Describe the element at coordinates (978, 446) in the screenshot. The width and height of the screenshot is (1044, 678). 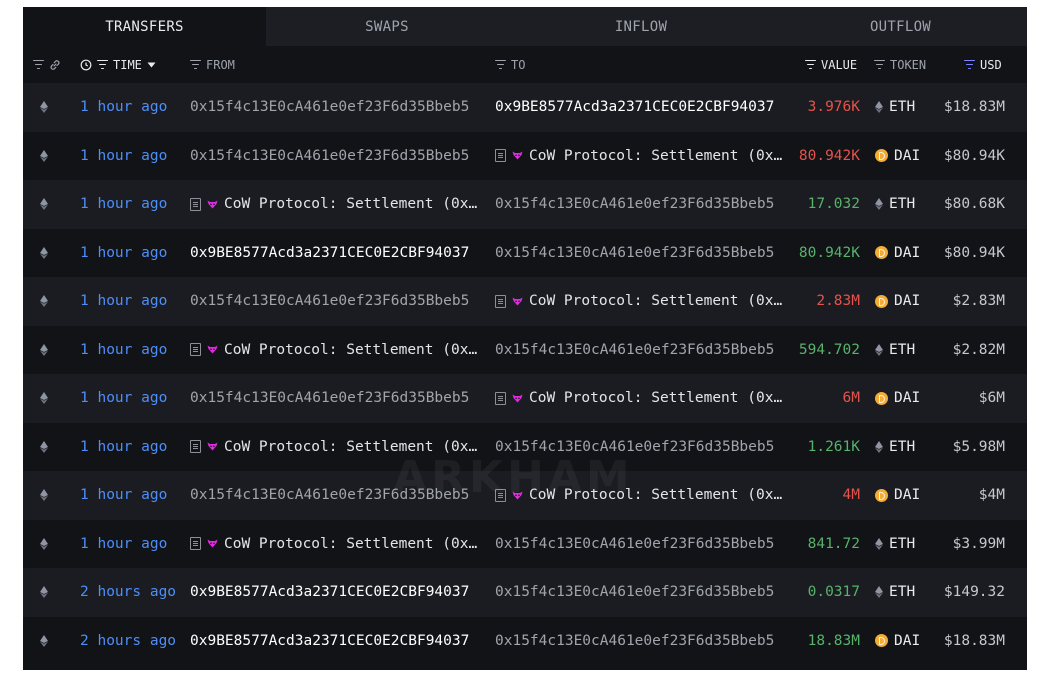
I see `usd-cell: $5.98M` at that location.